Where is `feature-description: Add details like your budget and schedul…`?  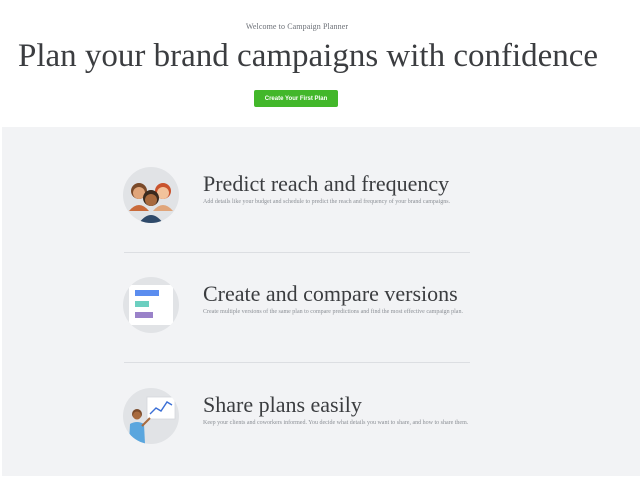 feature-description: Add details like your budget and schedul… is located at coordinates (327, 202).